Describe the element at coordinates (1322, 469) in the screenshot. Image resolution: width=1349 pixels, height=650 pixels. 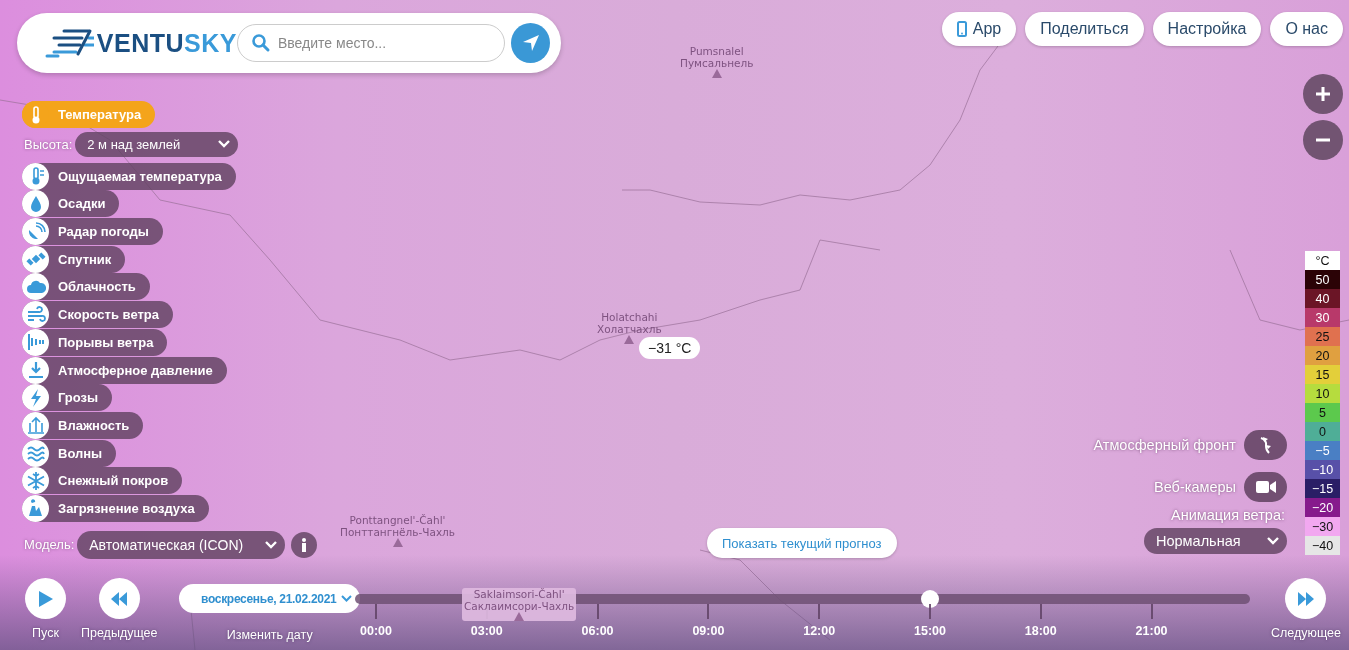
I see `legend-step: −10` at that location.